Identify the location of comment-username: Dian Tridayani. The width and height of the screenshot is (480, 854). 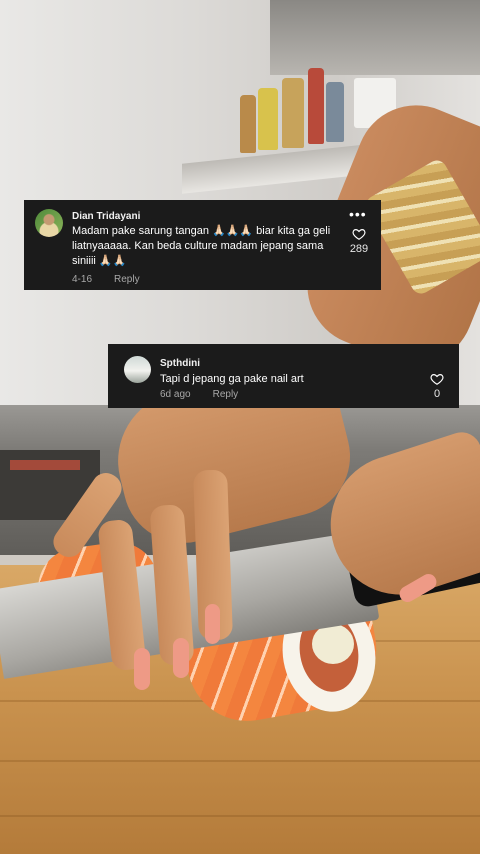
(106, 216).